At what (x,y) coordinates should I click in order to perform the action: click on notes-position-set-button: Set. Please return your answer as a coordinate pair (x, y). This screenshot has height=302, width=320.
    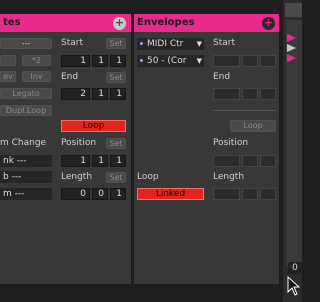
    Looking at the image, I should click on (116, 143).